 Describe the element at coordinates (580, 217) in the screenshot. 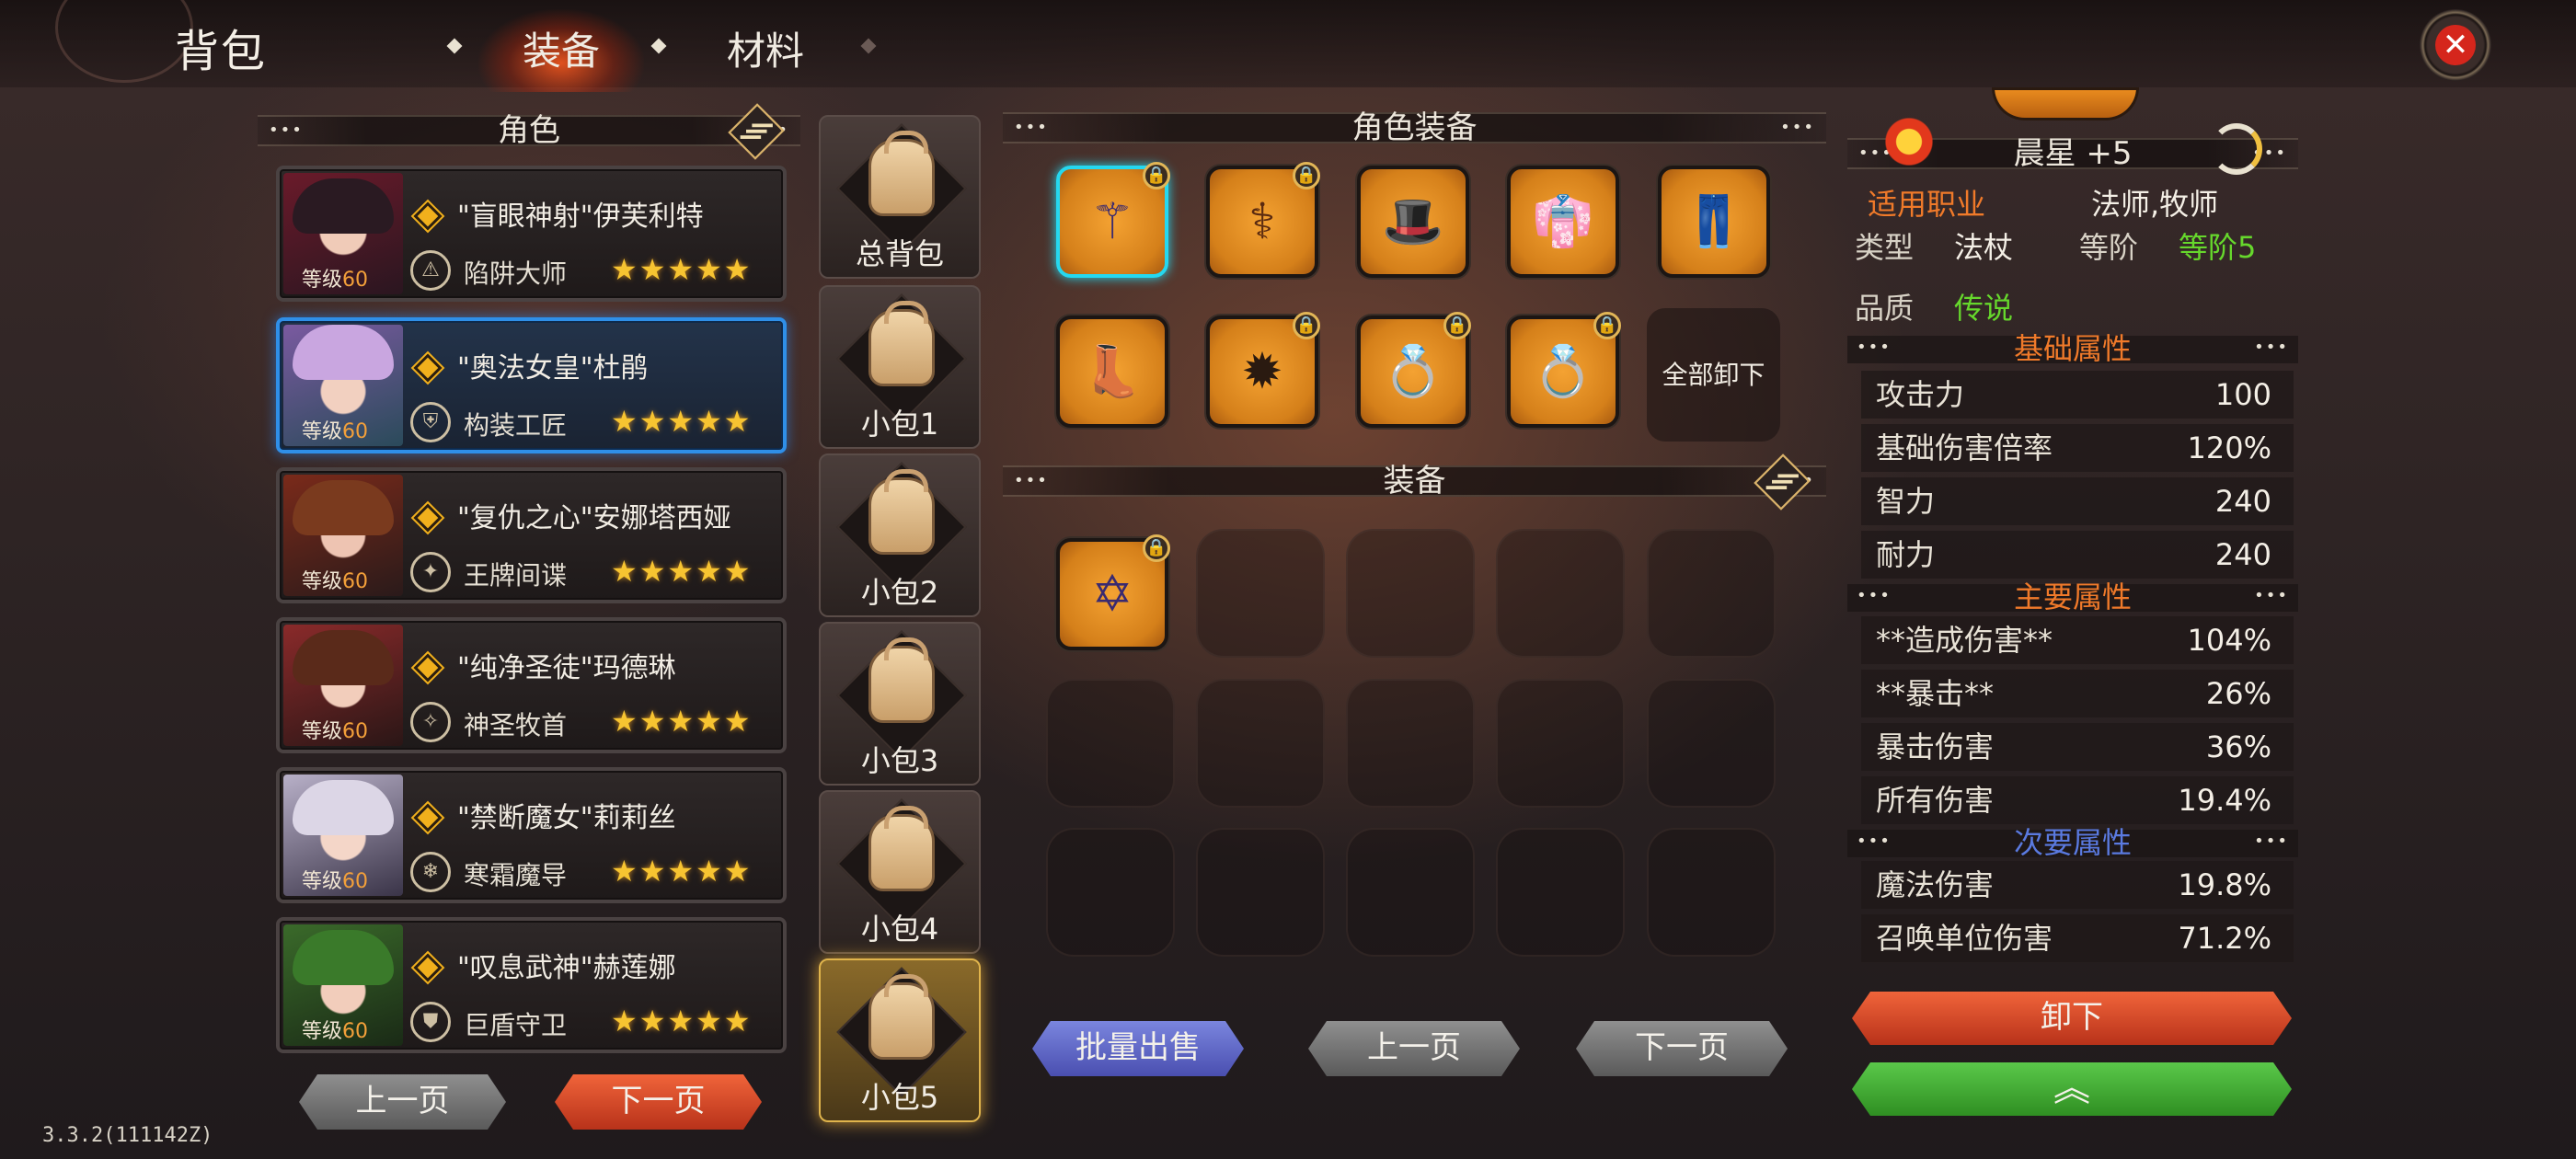

I see `character-name: "盲眼神射"伊芙利特` at that location.